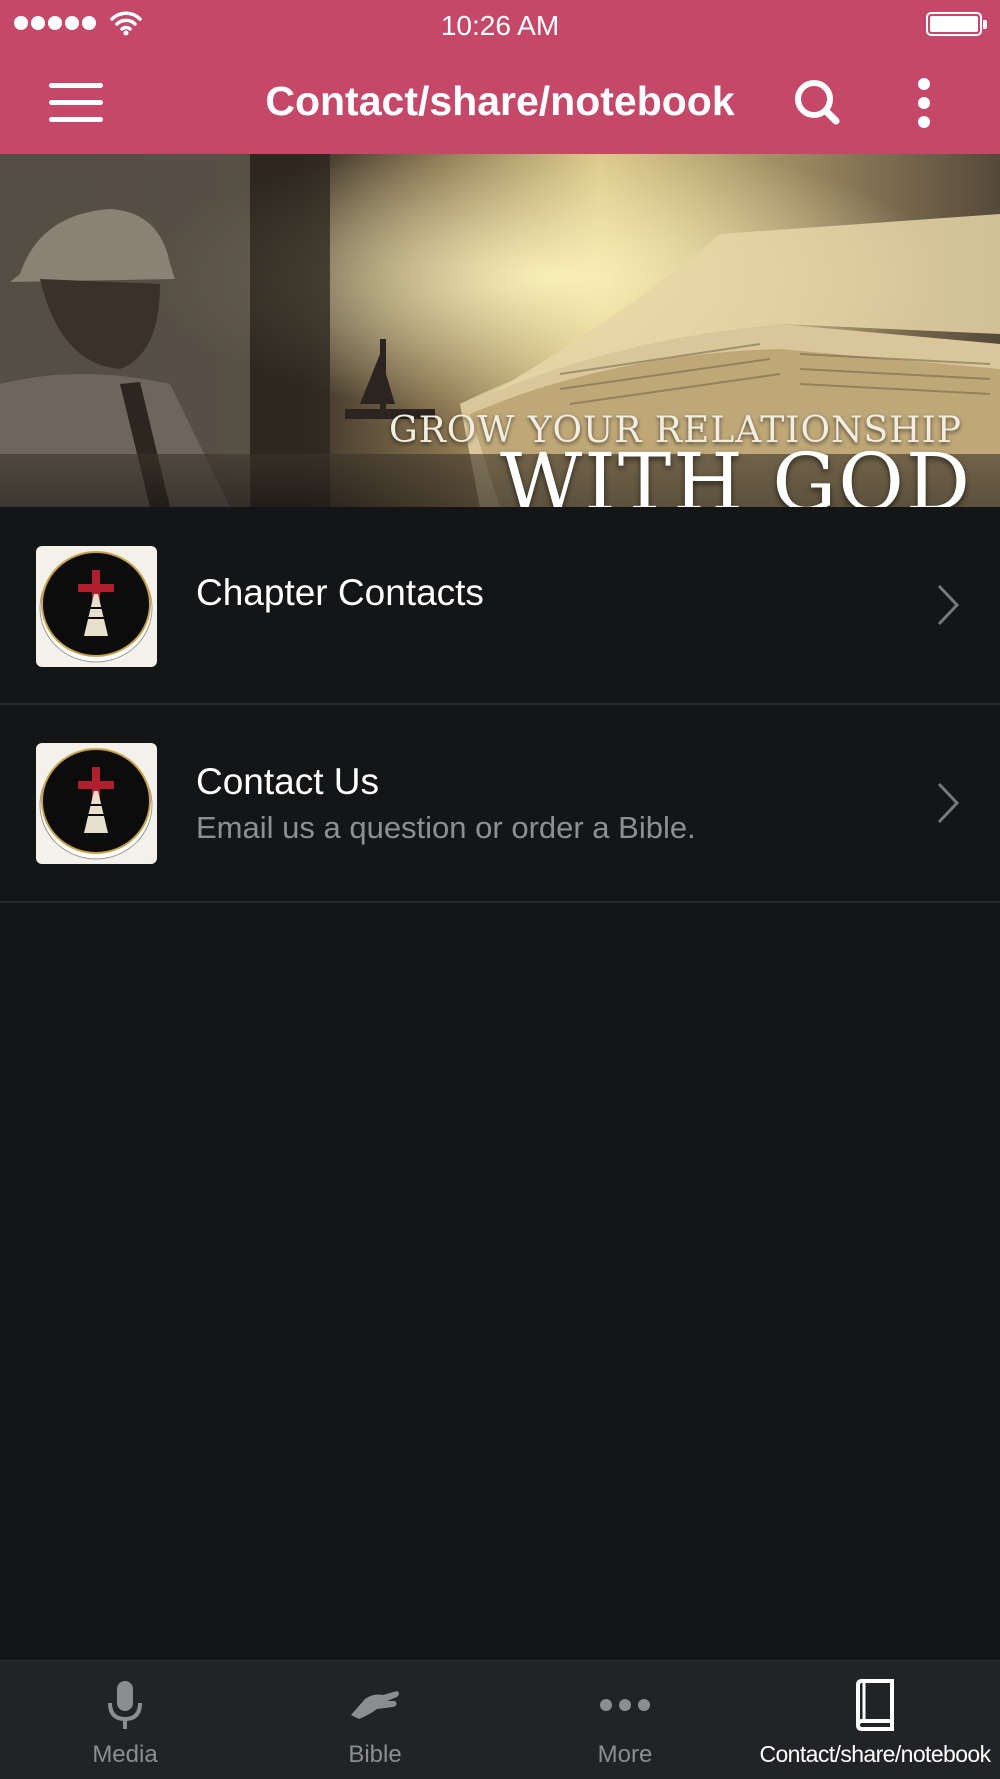 The width and height of the screenshot is (1000, 1779). I want to click on page-title: Contact/share/notebook, so click(500, 101).